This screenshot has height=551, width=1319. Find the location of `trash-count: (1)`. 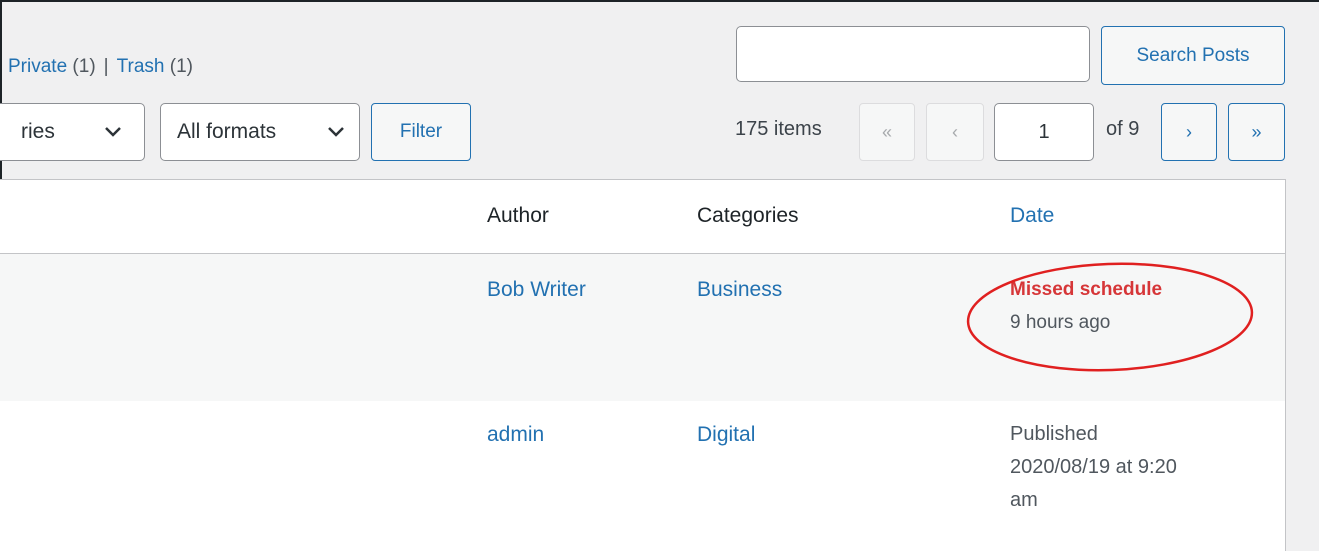

trash-count: (1) is located at coordinates (181, 66).